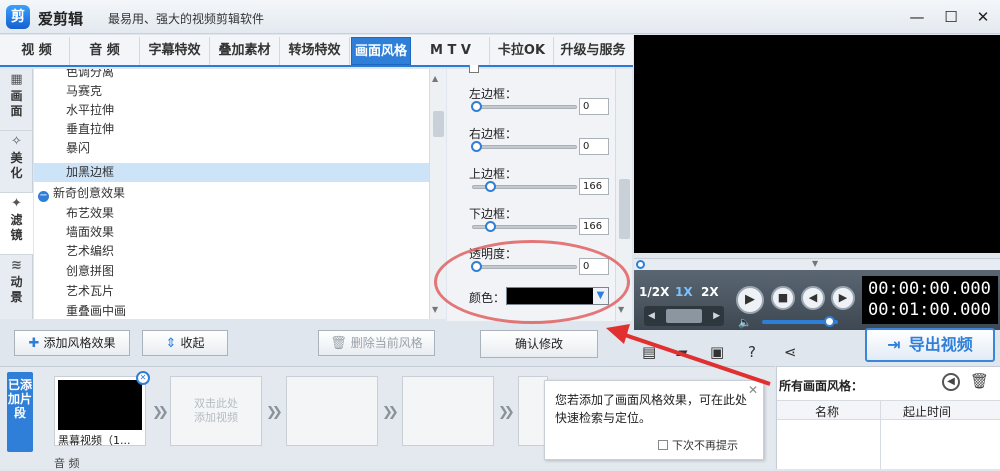 This screenshot has width=1000, height=471. Describe the element at coordinates (231, 91) in the screenshot. I see `list-item: 马赛克` at that location.